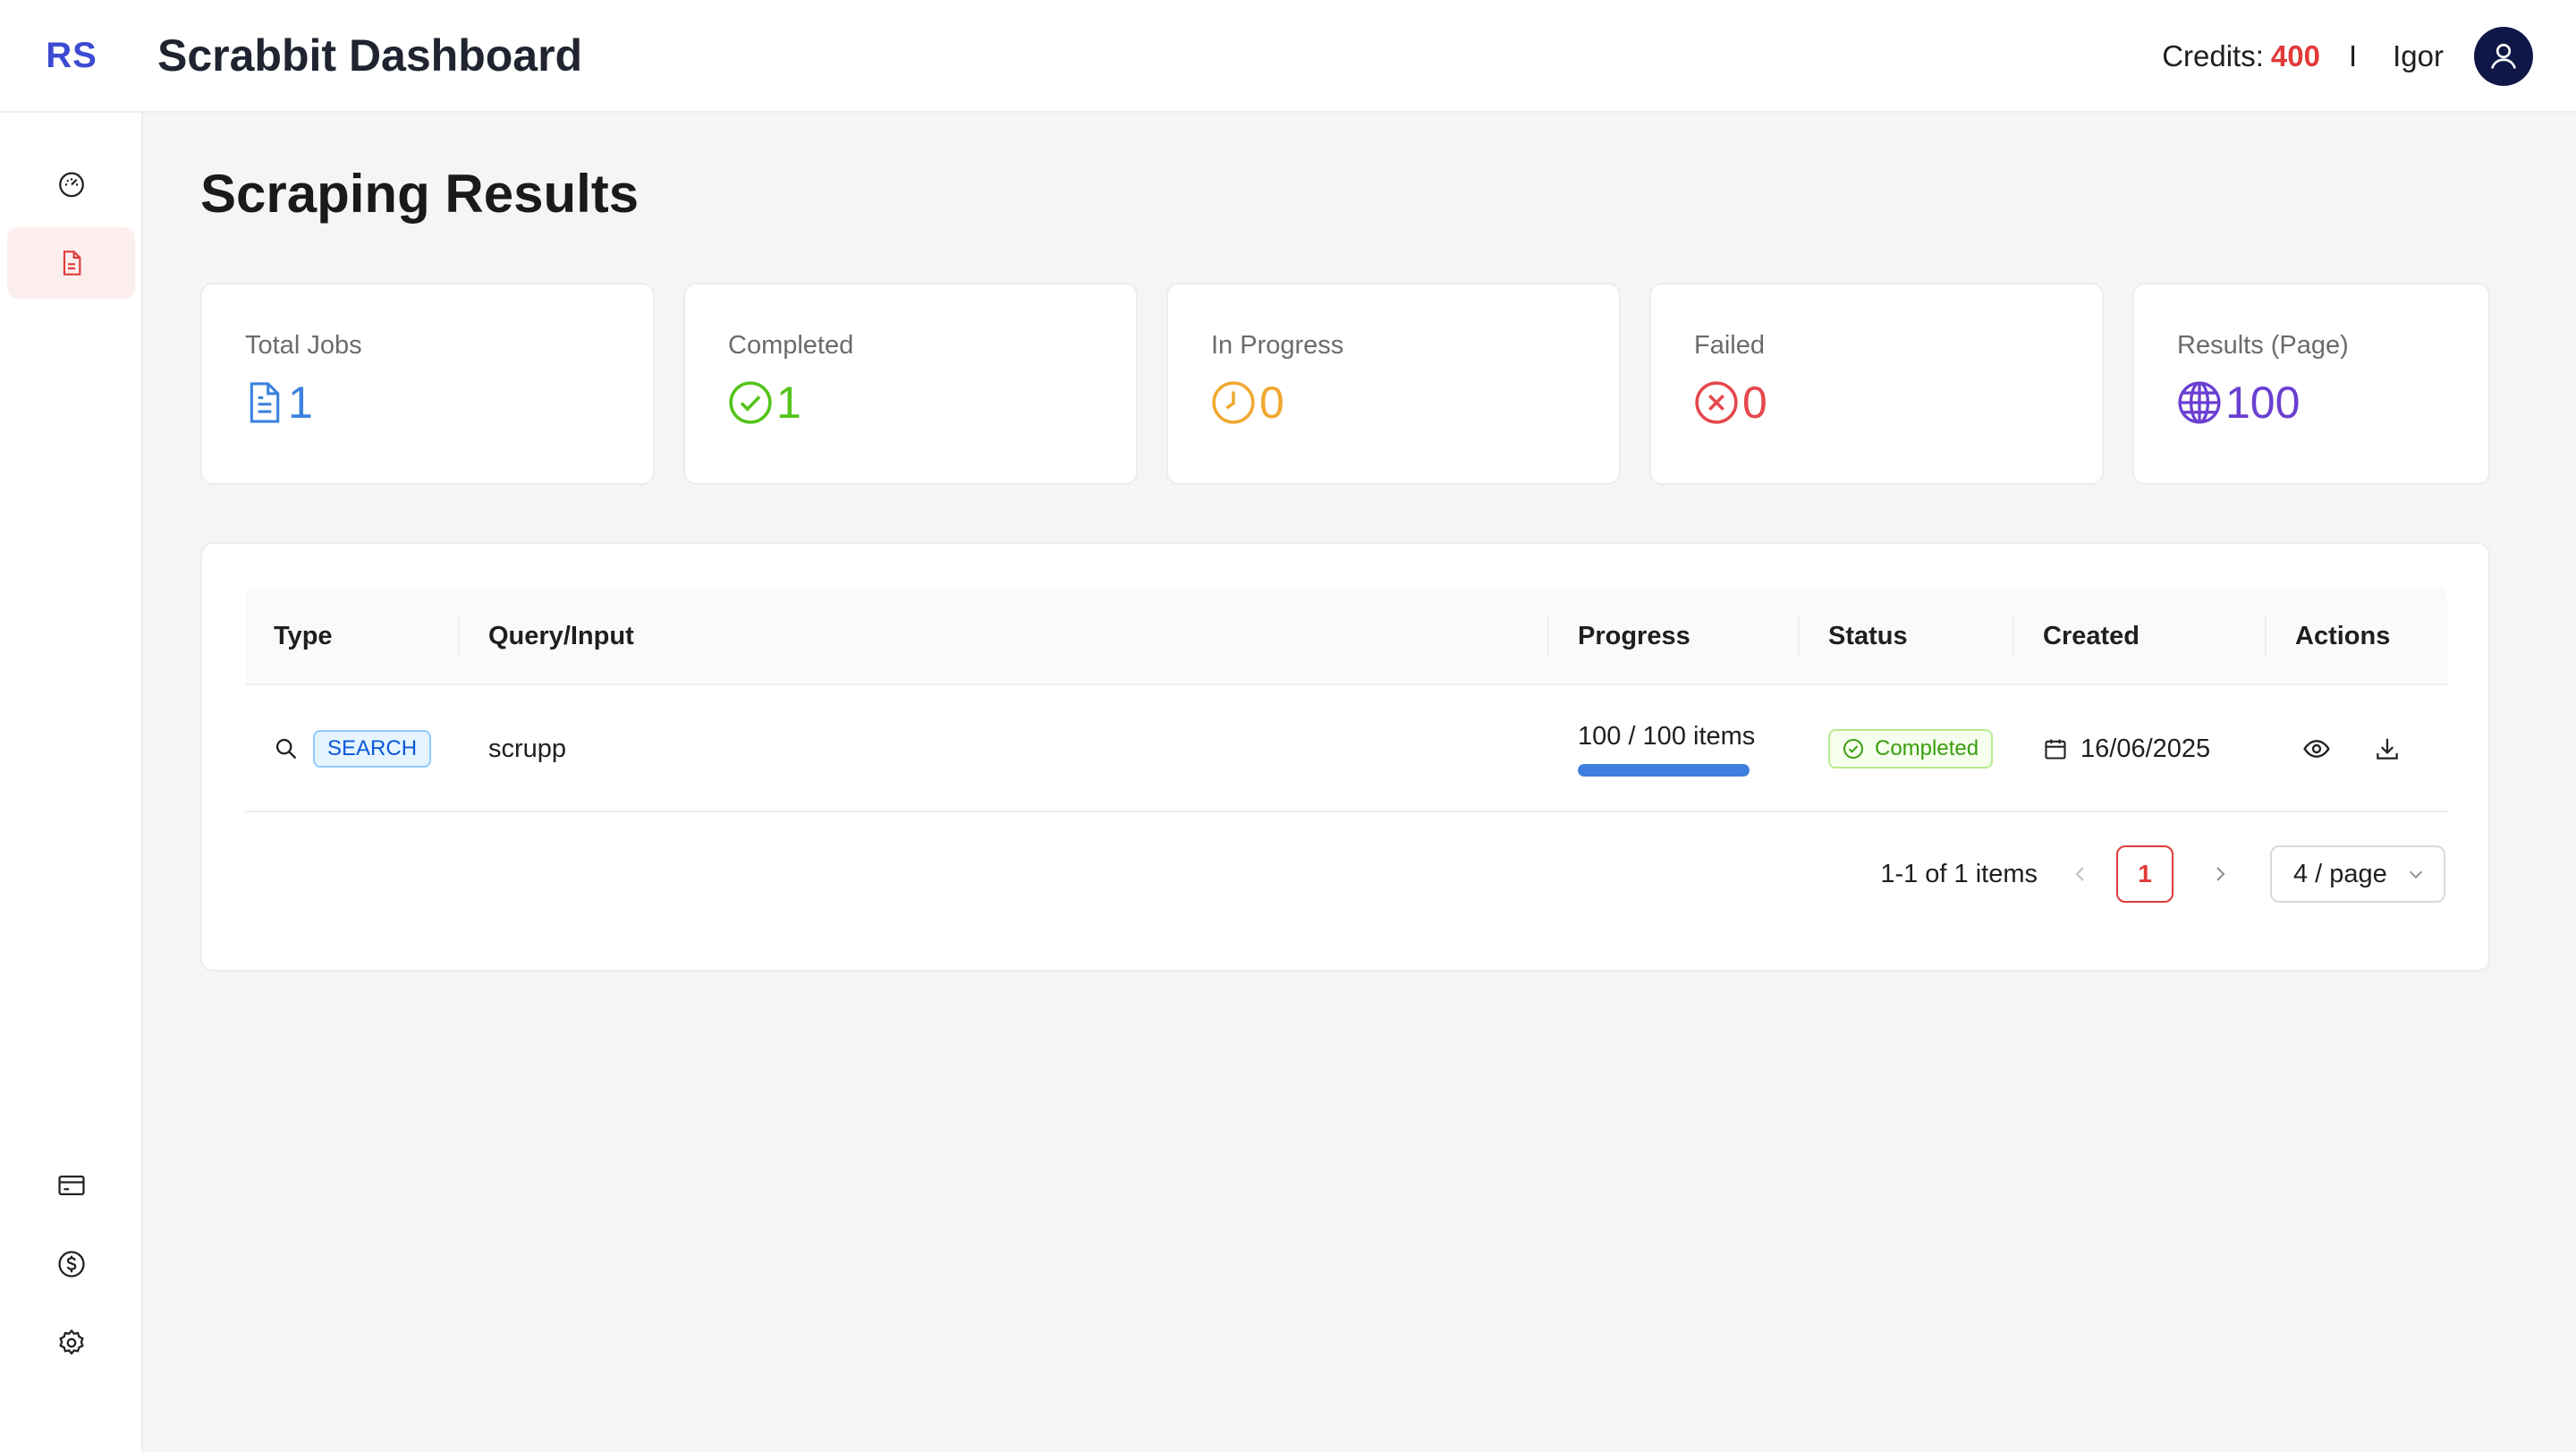 This screenshot has height=1452, width=2576. Describe the element at coordinates (1716, 402) in the screenshot. I see `close-circle-icon` at that location.